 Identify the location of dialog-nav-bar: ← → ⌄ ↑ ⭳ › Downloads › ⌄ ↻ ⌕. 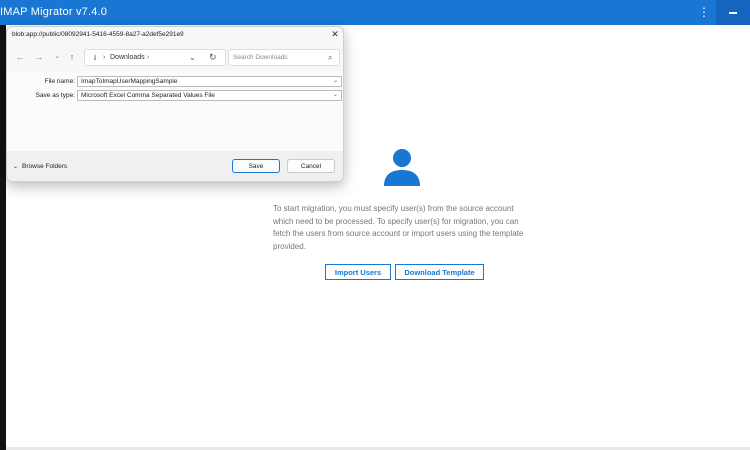
(175, 58).